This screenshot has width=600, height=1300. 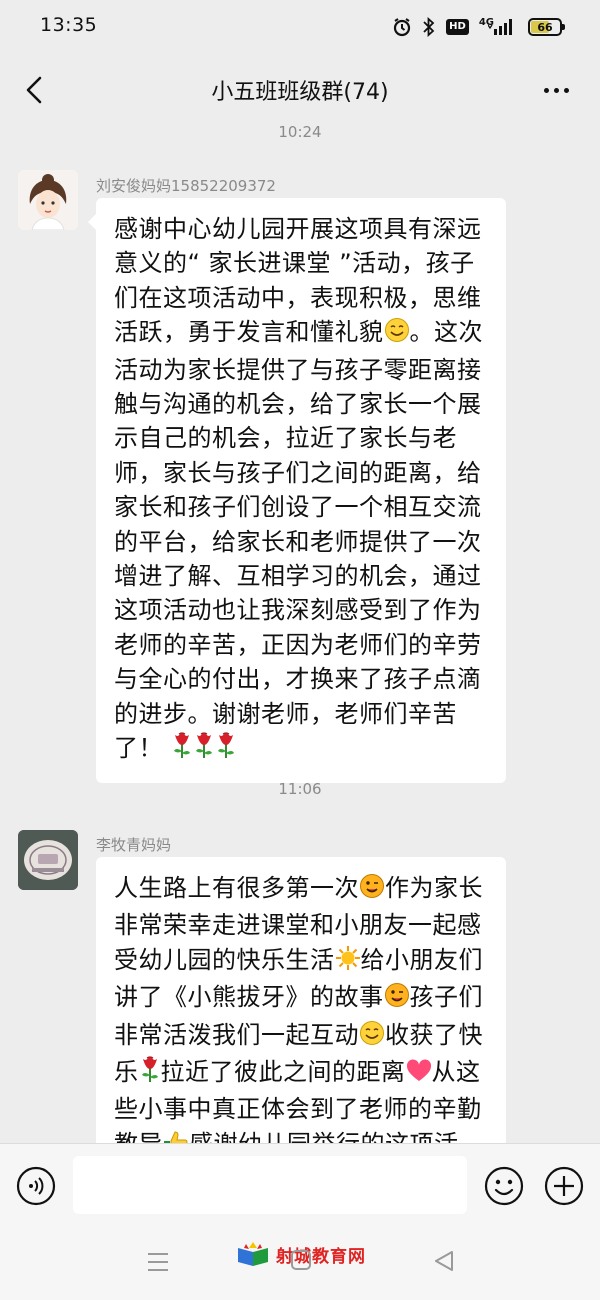 I want to click on book-logo-icon, so click(x=253, y=1254).